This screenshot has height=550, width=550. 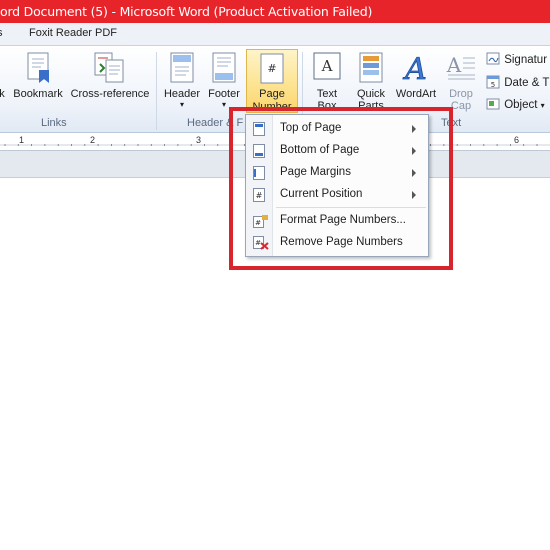 I want to click on page-number-icon: #, so click(x=272, y=68).